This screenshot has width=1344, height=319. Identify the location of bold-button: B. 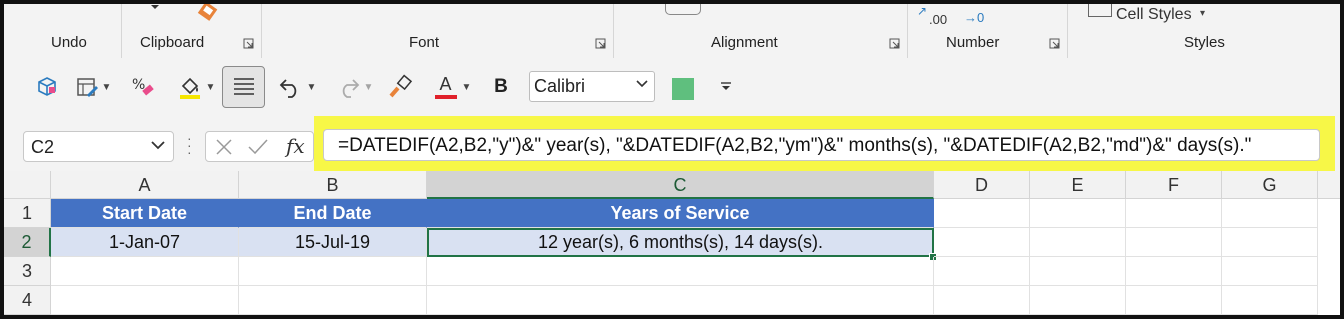
(501, 87).